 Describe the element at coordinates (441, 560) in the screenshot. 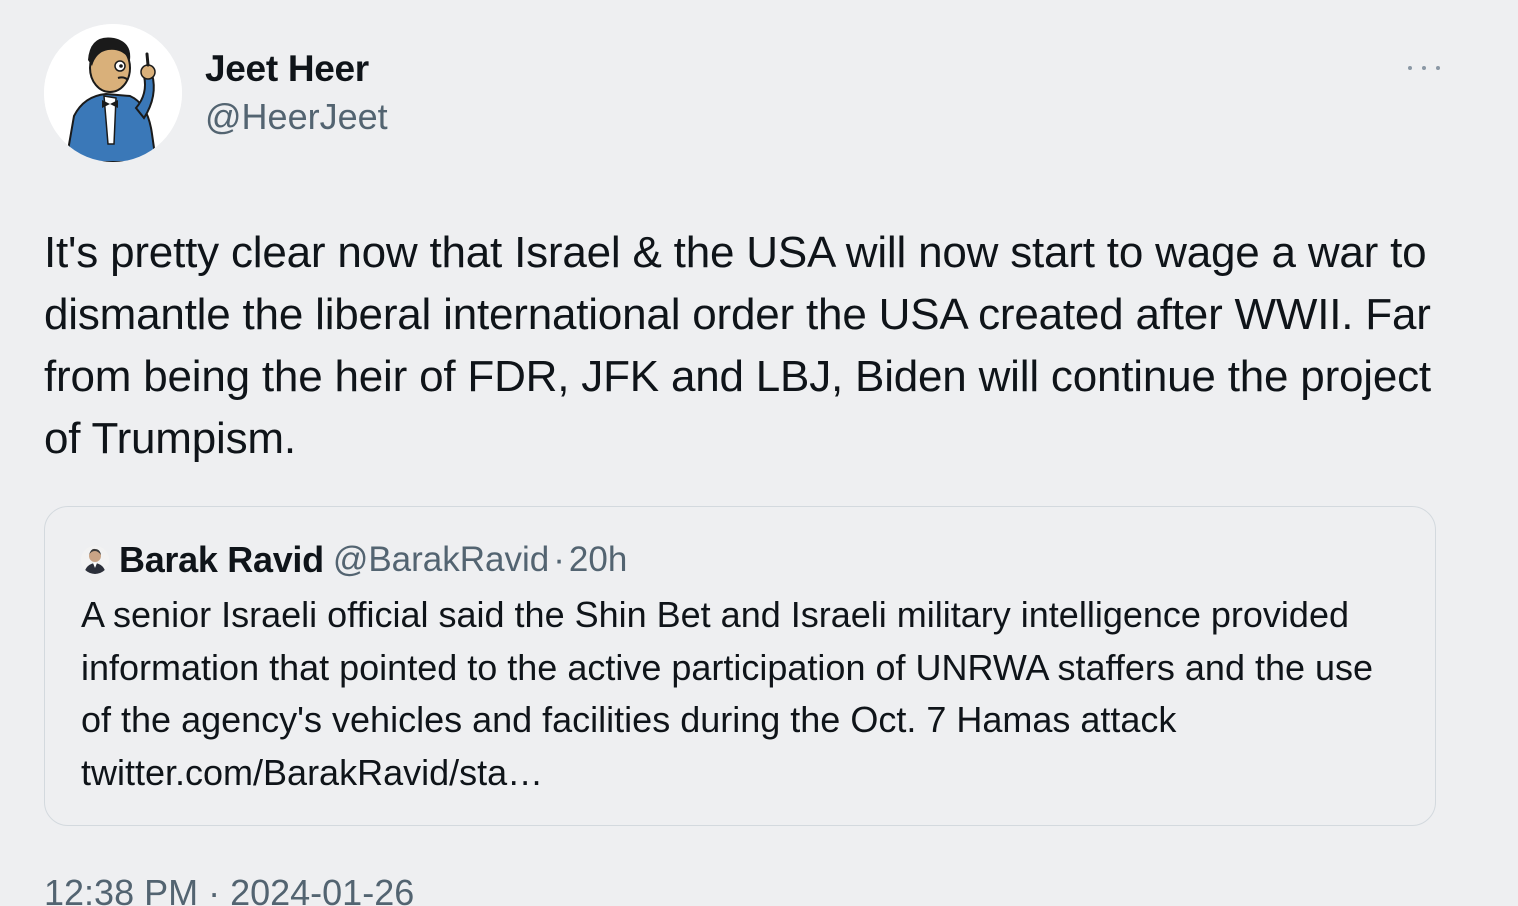

I see `quoted-author-handle: @BarakRavid` at that location.